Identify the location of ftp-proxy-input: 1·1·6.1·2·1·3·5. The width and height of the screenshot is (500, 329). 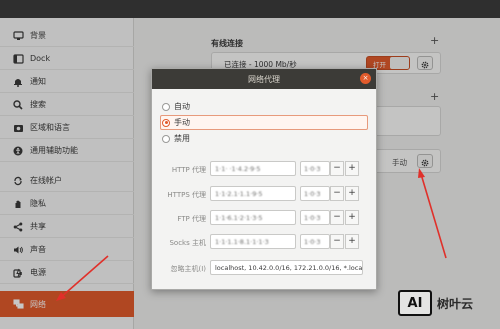
(253, 217).